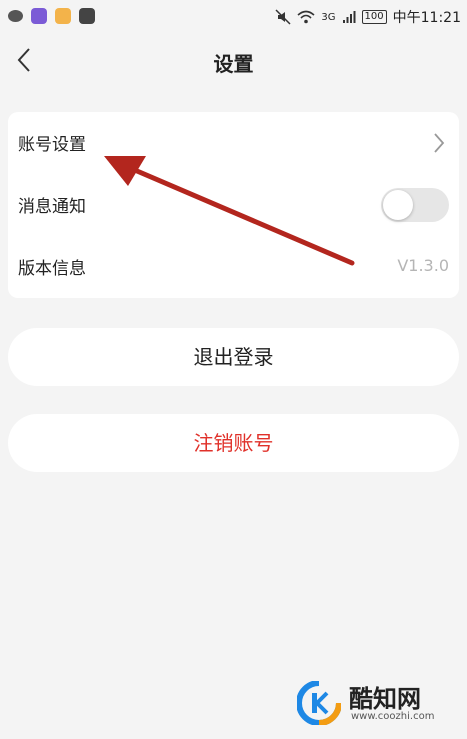 This screenshot has height=739, width=467. I want to click on page-header: 设置, so click(233, 62).